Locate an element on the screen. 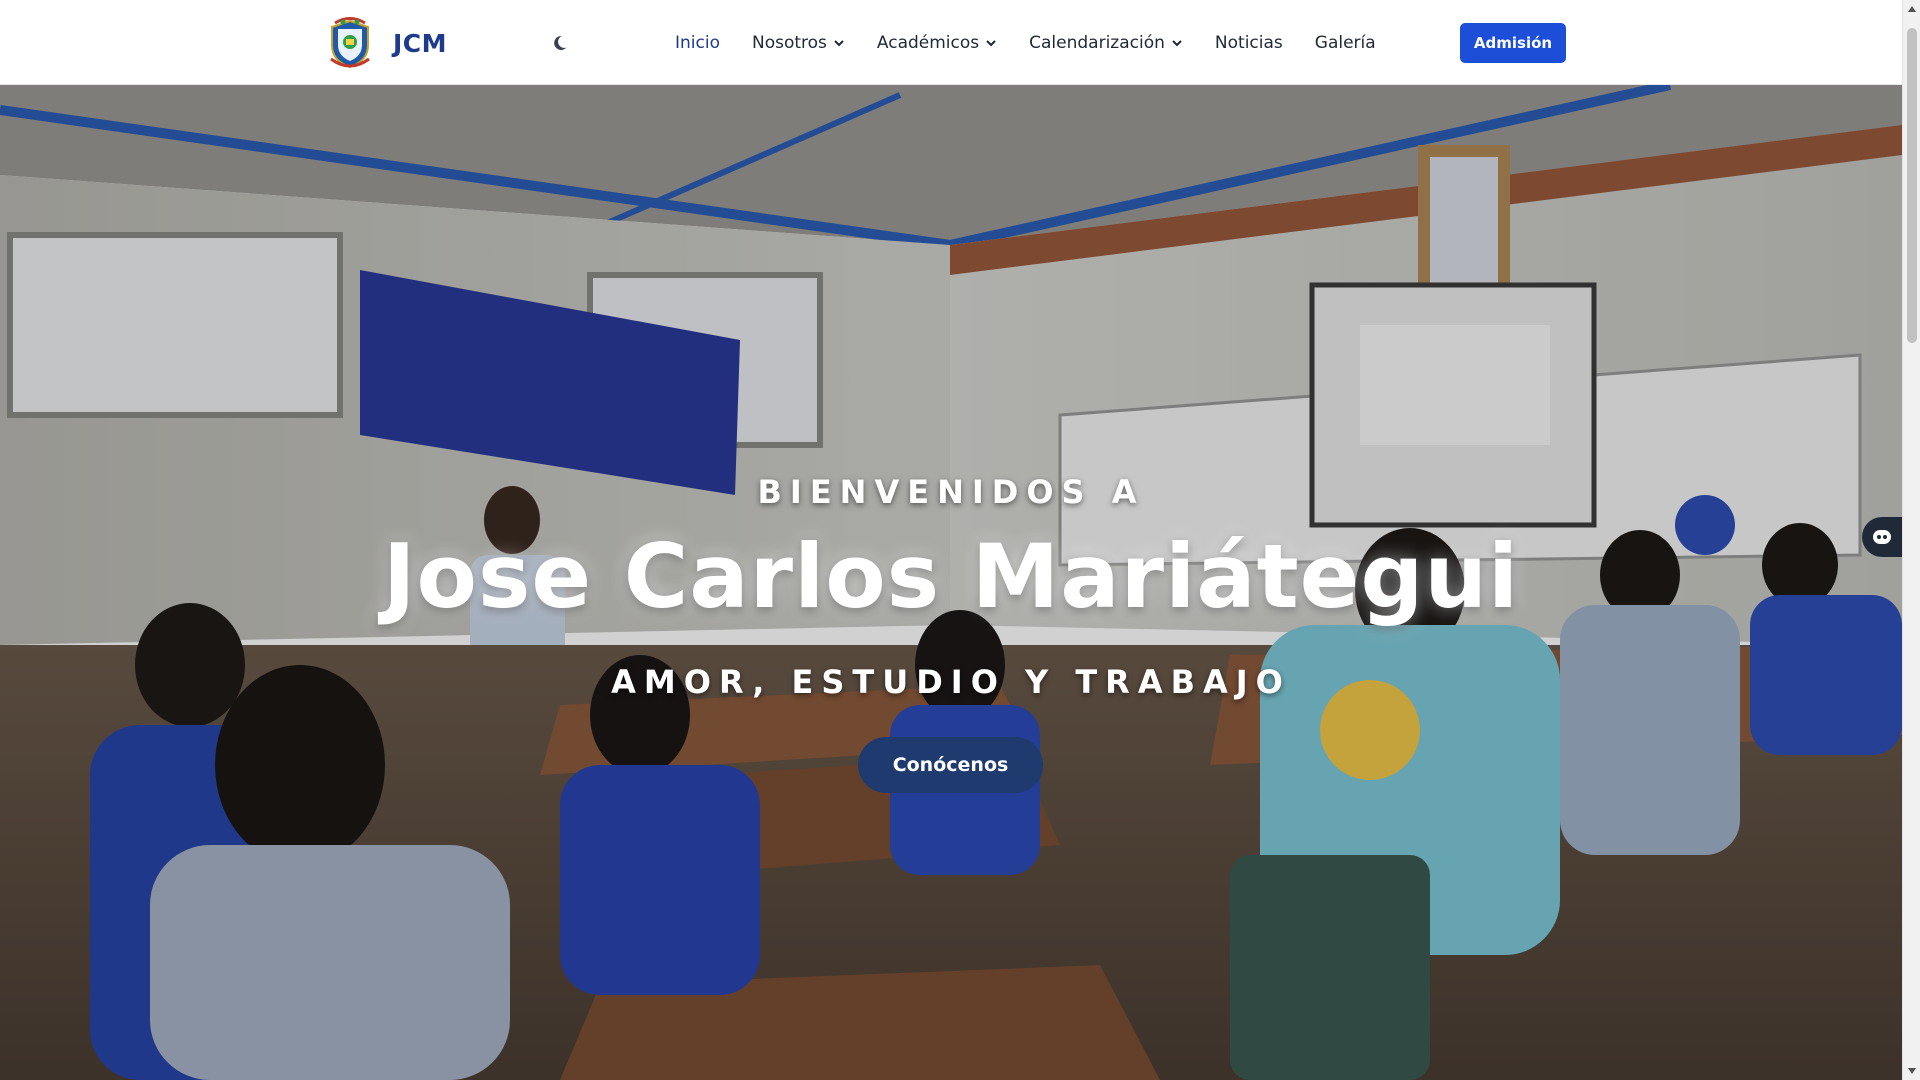  vertical-scrollbar is located at coordinates (1911, 540).